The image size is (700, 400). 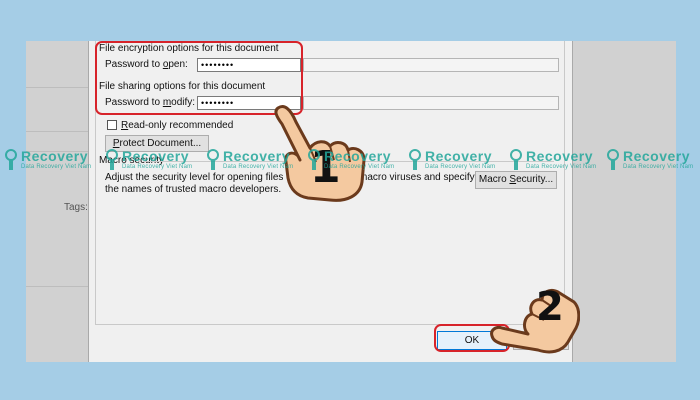 I want to click on hand-pointer-icon, so click(x=535, y=321).